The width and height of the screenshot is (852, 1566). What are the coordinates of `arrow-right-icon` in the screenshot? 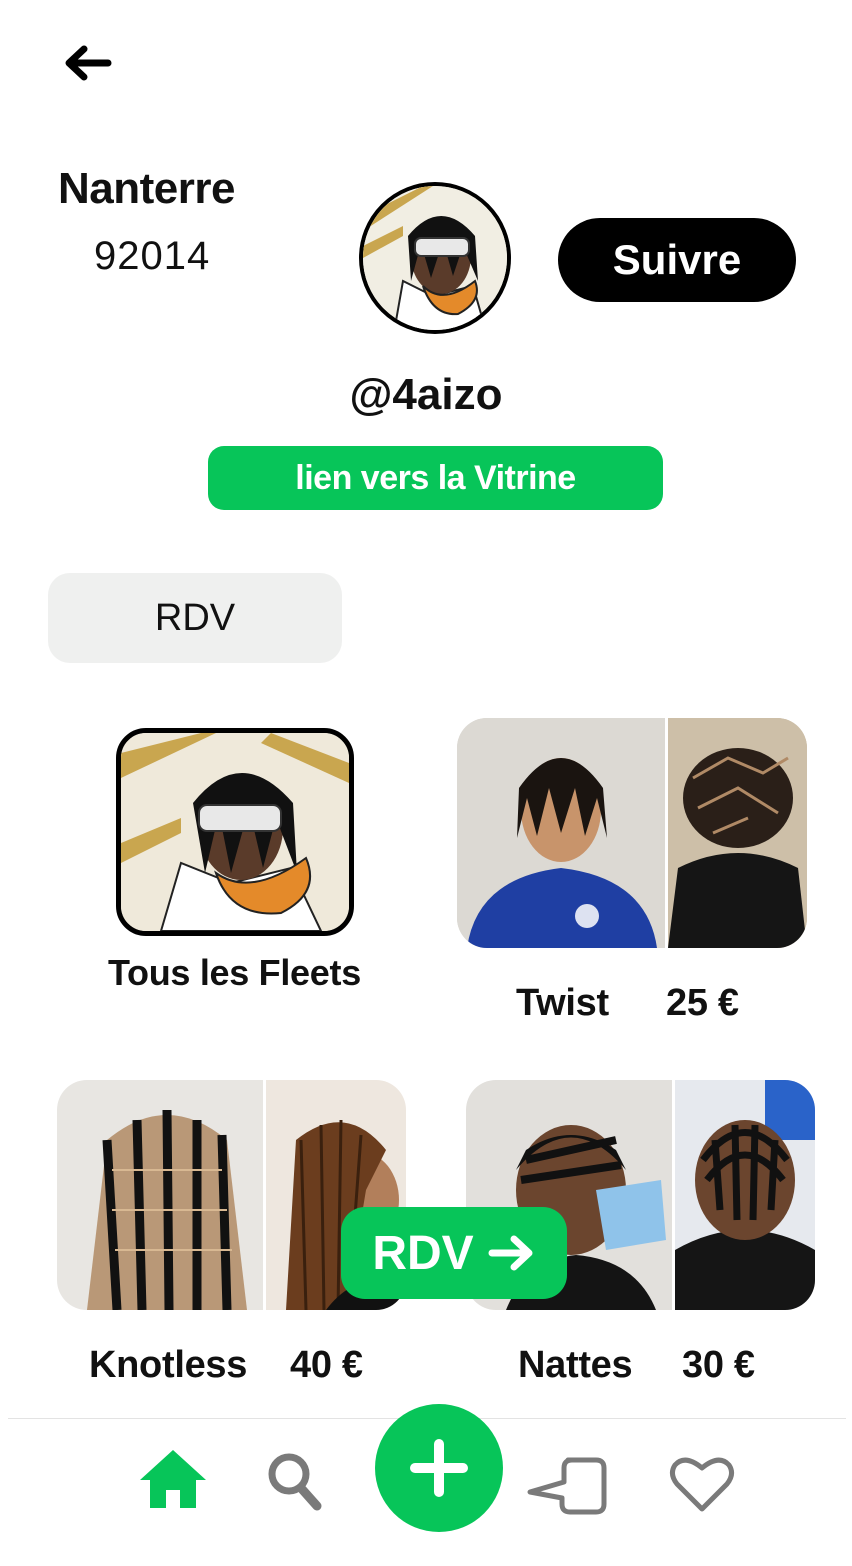 It's located at (510, 1253).